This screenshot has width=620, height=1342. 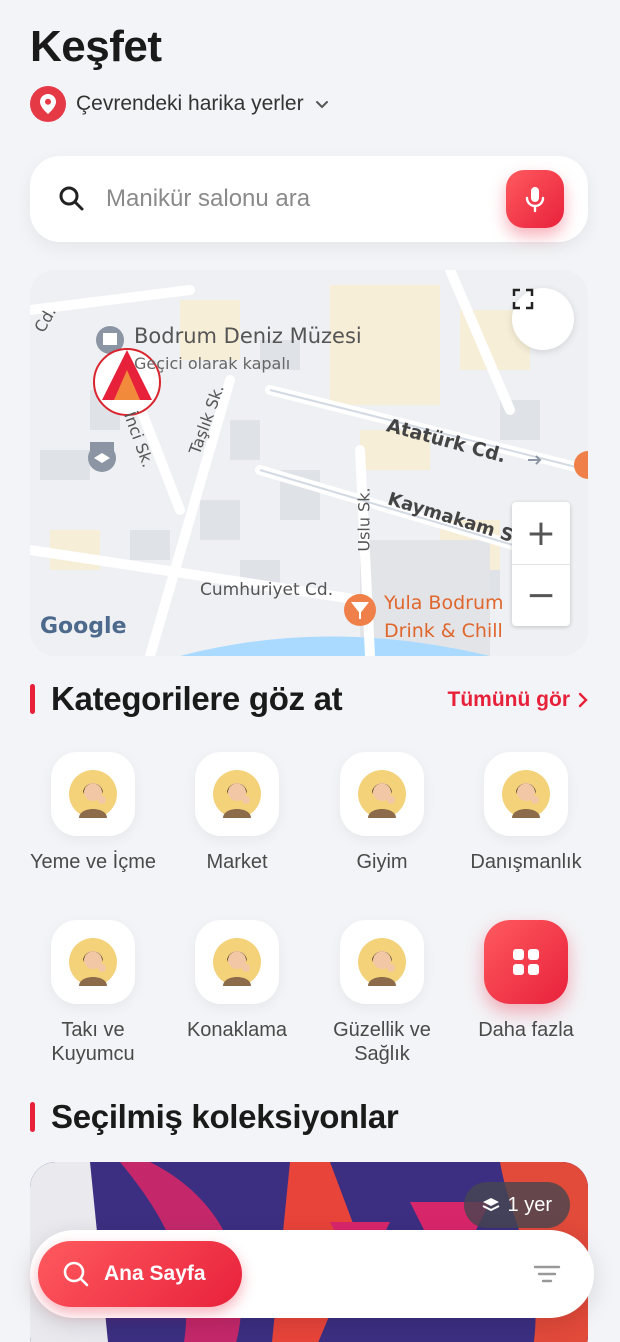 I want to click on home-tab-button: Ana Sayfa, so click(x=140, y=1274).